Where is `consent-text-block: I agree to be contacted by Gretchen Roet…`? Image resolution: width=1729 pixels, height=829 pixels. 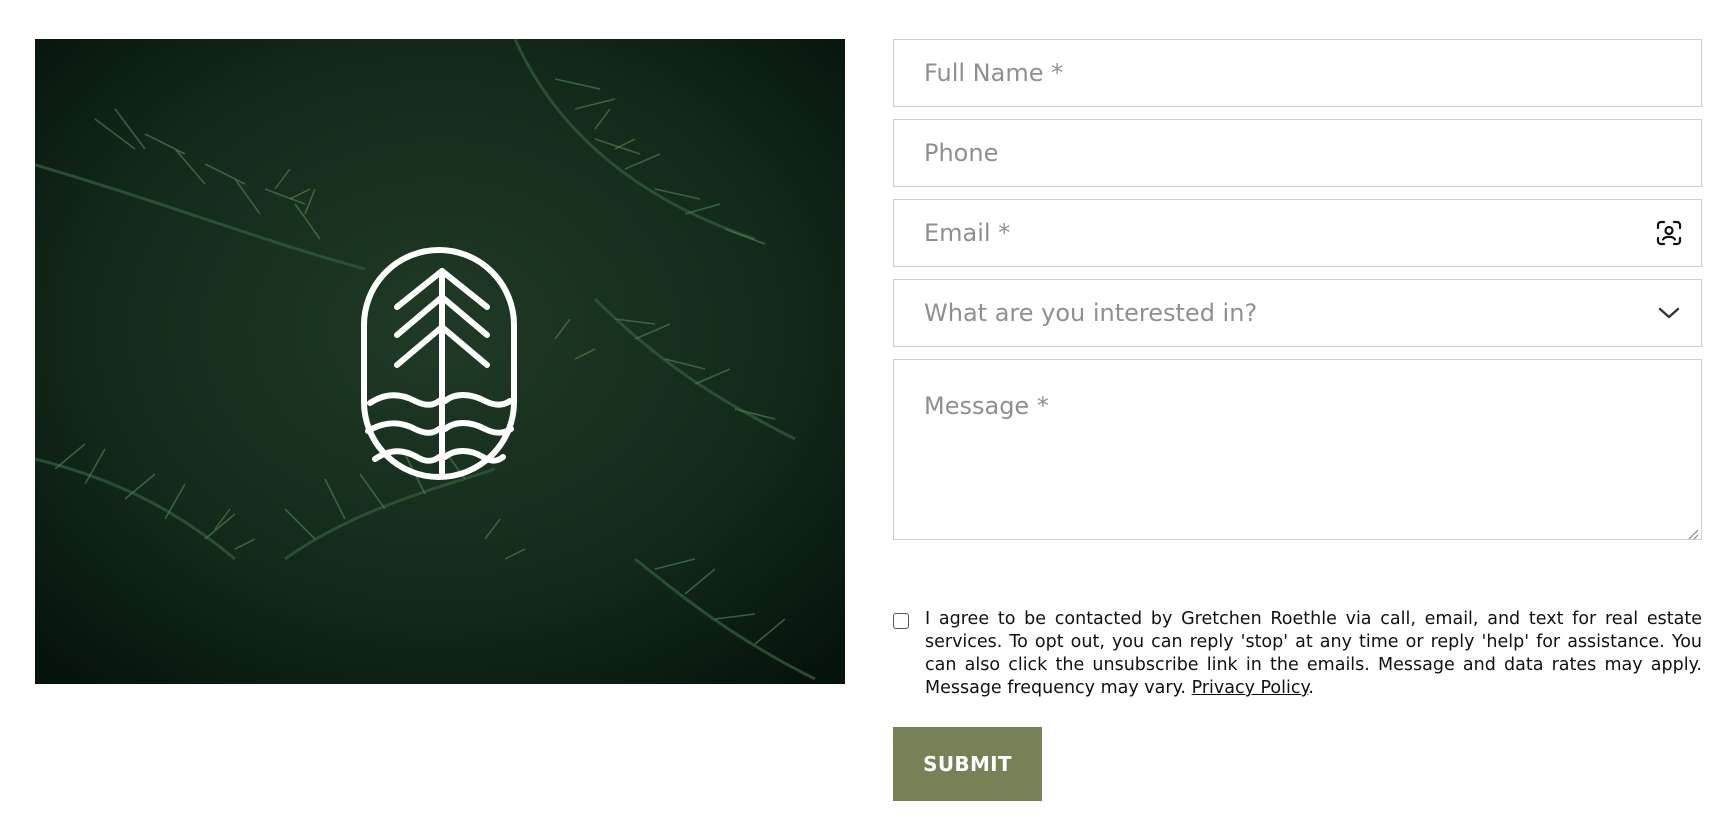
consent-text-block: I agree to be contacted by Gretchen Roet… is located at coordinates (1313, 654).